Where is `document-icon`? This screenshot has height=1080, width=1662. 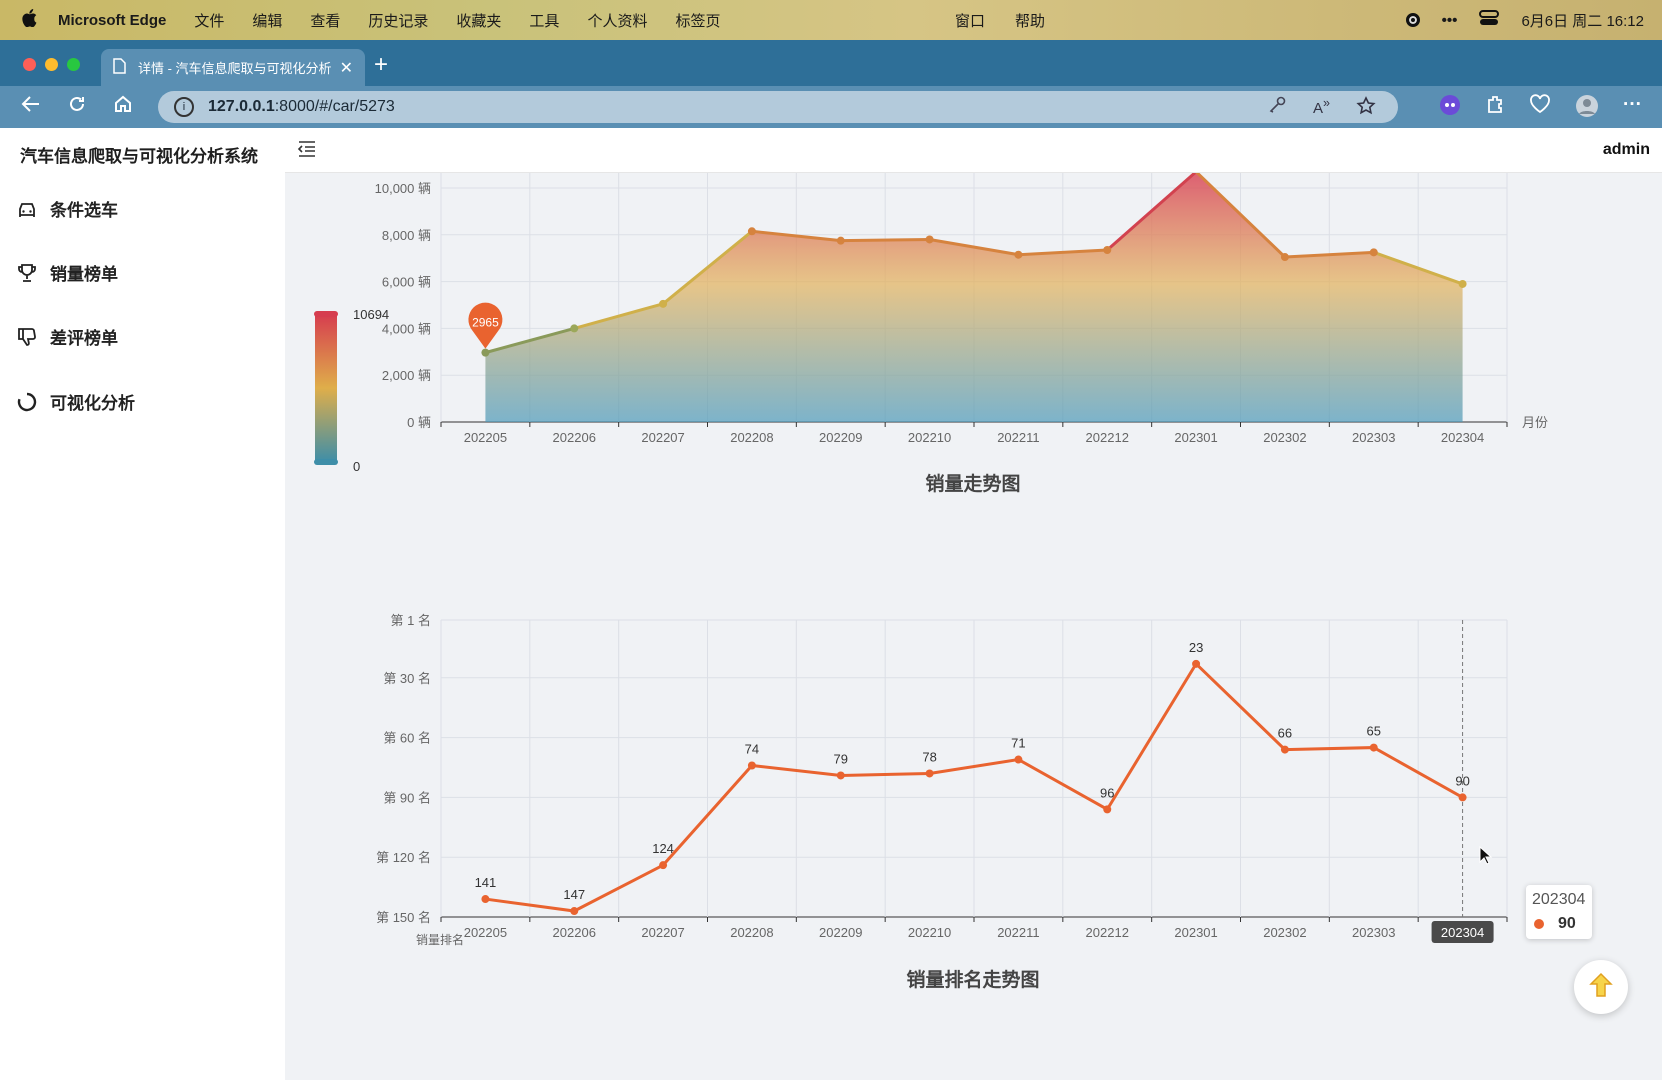
document-icon is located at coordinates (119, 67).